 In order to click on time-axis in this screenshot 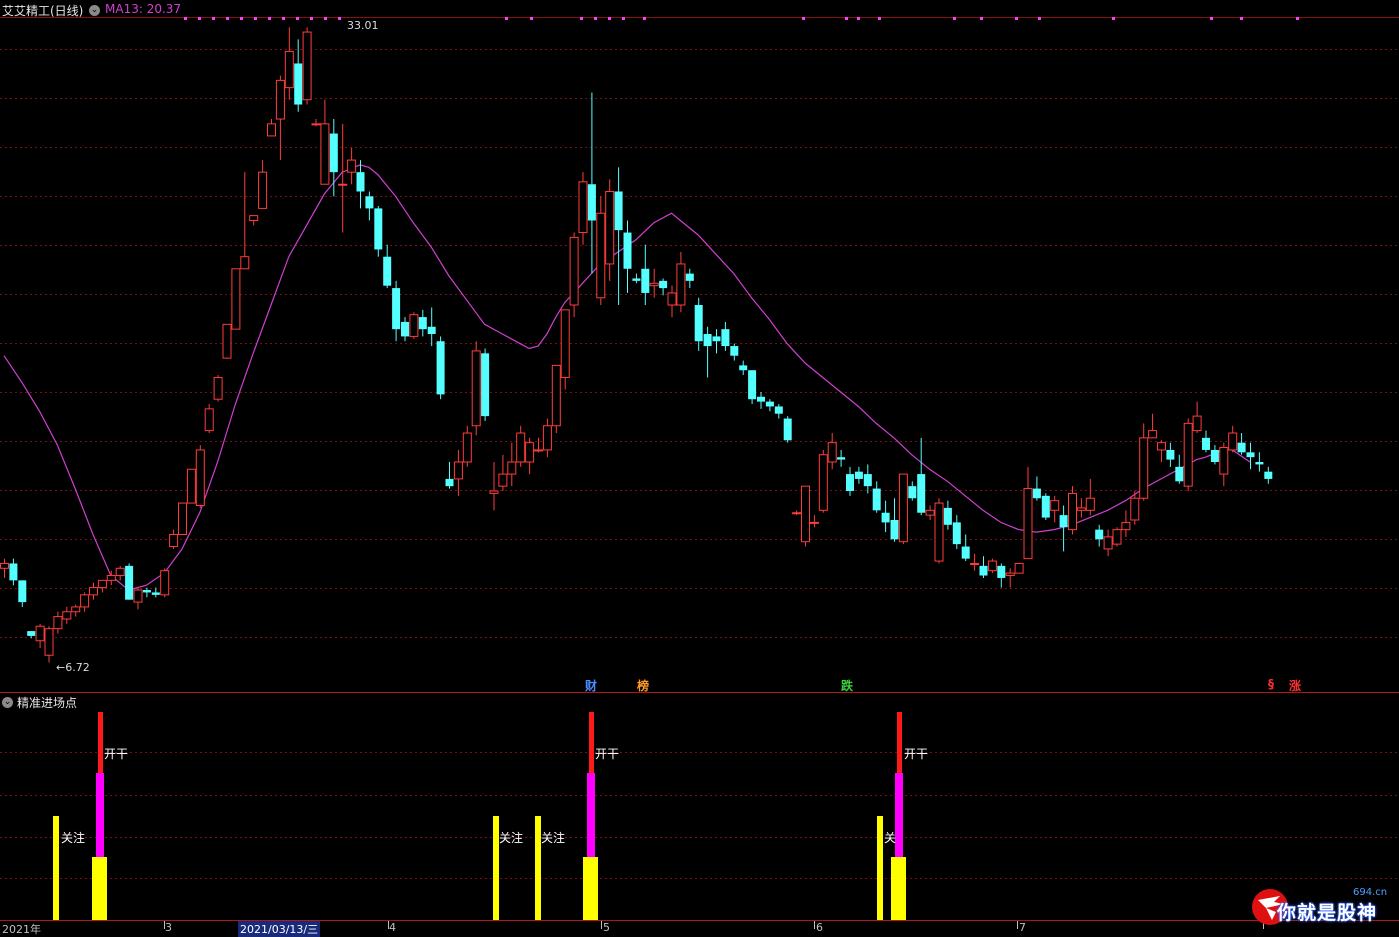, I will do `click(714, 925)`.